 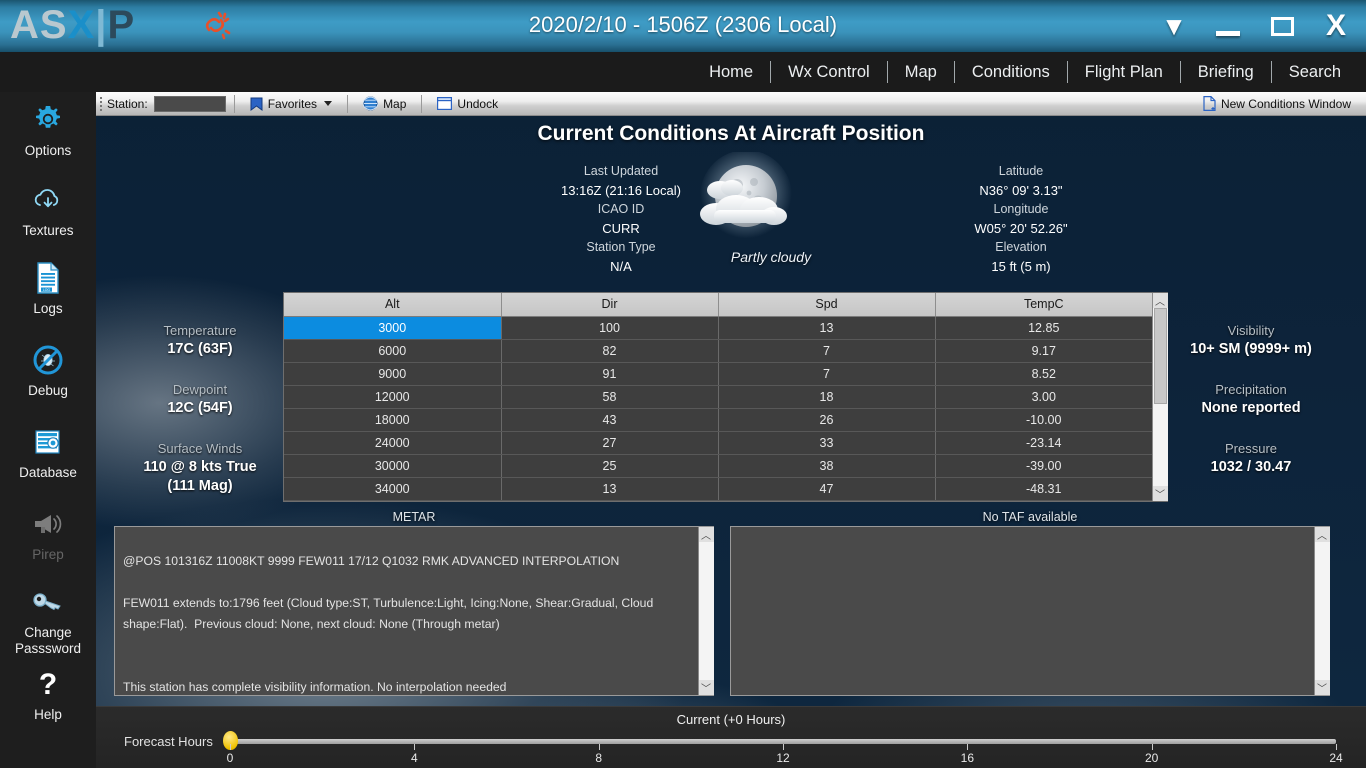 What do you see at coordinates (200, 389) in the screenshot?
I see `dewpoint-label: Dewpoint` at bounding box center [200, 389].